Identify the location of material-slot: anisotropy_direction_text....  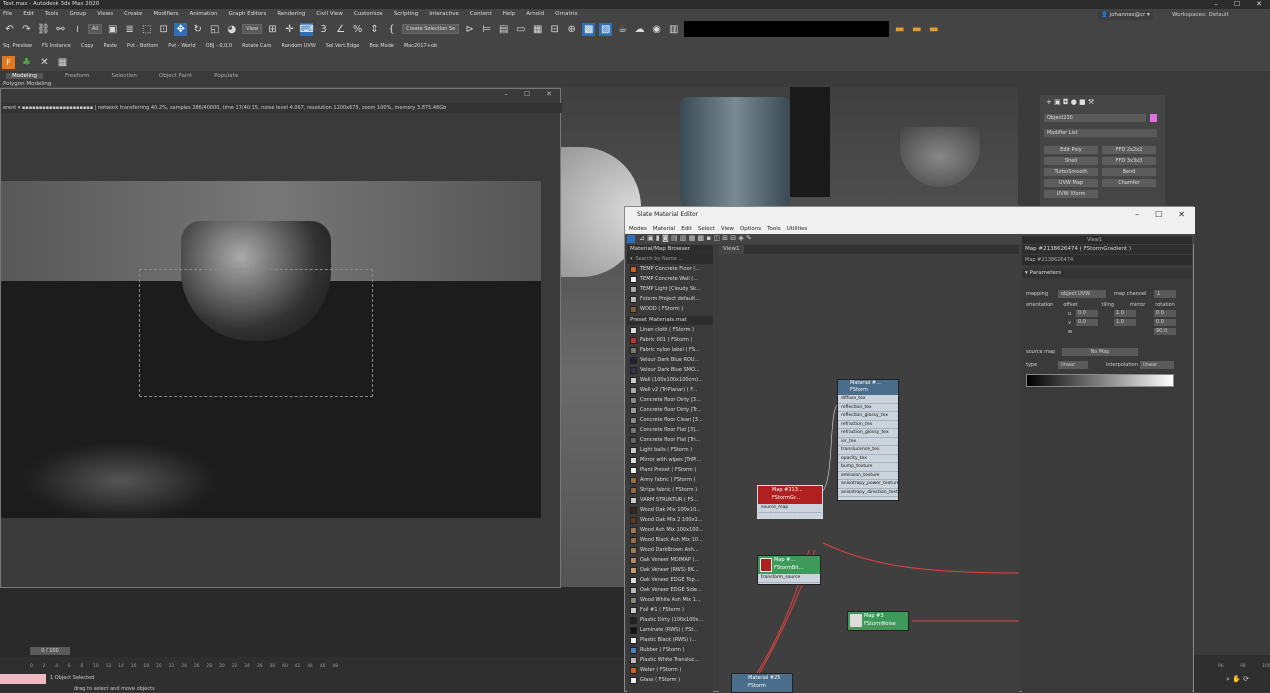
(870, 492).